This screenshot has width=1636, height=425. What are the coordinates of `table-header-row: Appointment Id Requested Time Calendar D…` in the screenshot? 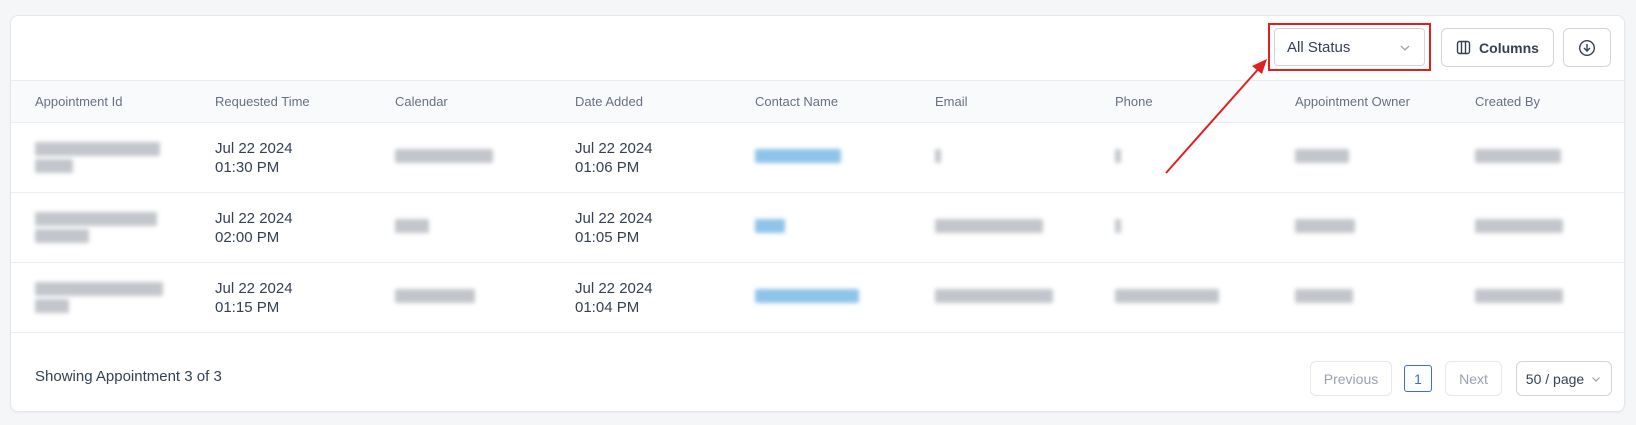 It's located at (817, 101).